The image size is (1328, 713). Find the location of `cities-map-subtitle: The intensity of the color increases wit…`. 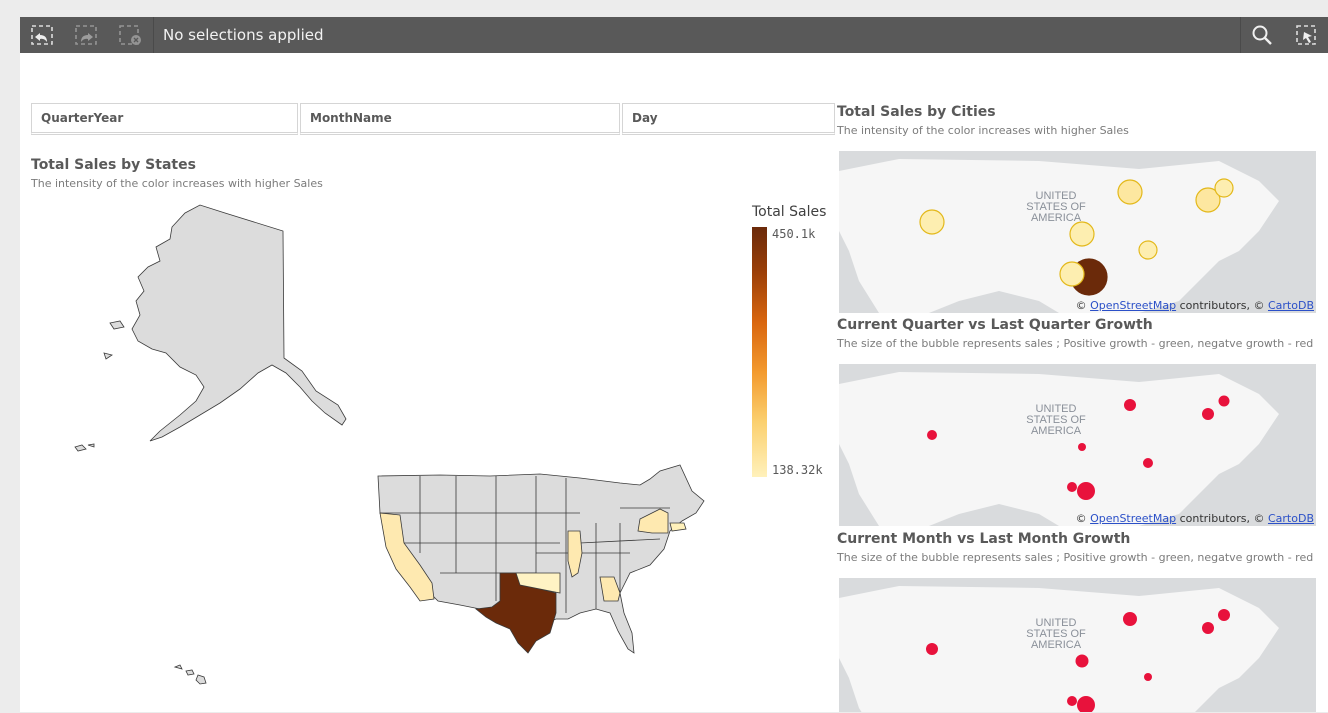

cities-map-subtitle: The intensity of the color increases wit… is located at coordinates (983, 130).